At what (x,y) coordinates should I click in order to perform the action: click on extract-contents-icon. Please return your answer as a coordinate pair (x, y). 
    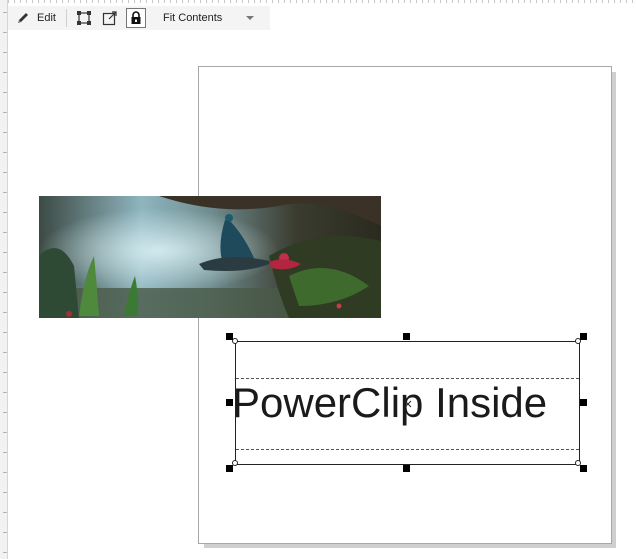
    Looking at the image, I should click on (109, 18).